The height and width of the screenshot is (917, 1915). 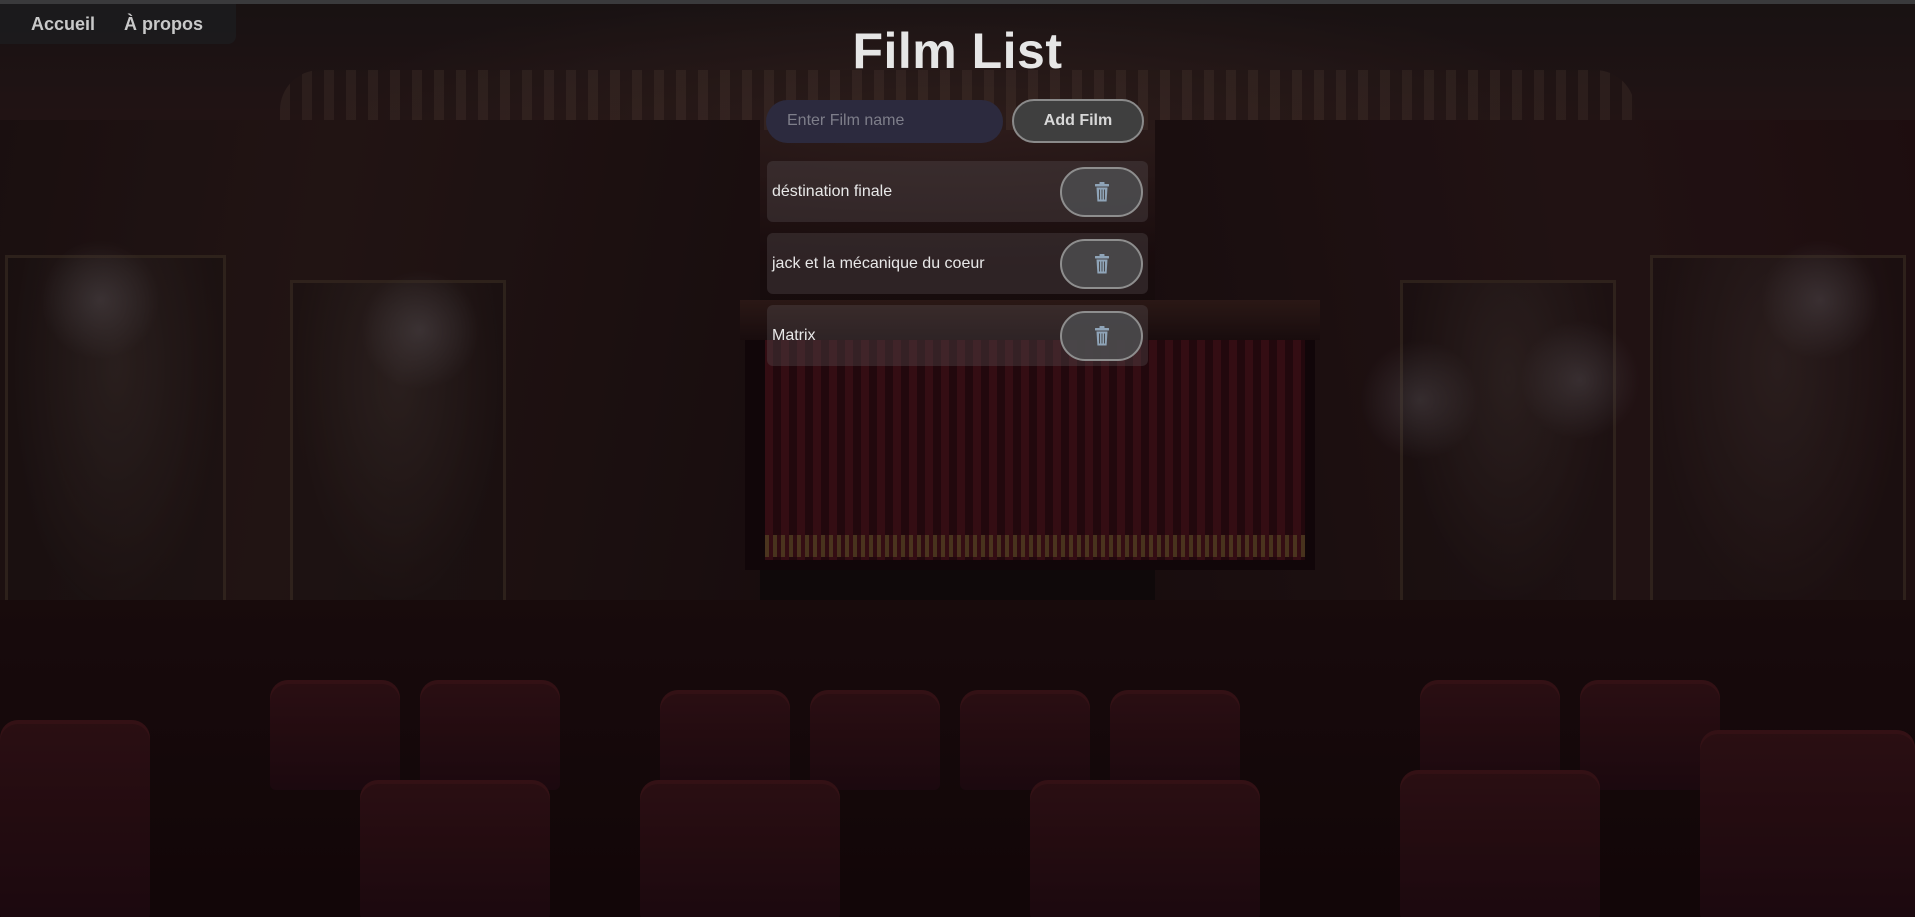 I want to click on add-film-form: Add Film, so click(x=955, y=121).